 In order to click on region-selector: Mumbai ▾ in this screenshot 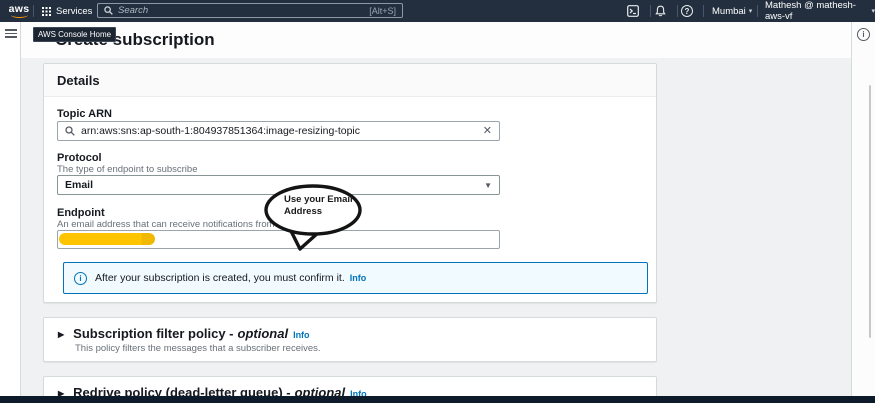, I will do `click(732, 11)`.